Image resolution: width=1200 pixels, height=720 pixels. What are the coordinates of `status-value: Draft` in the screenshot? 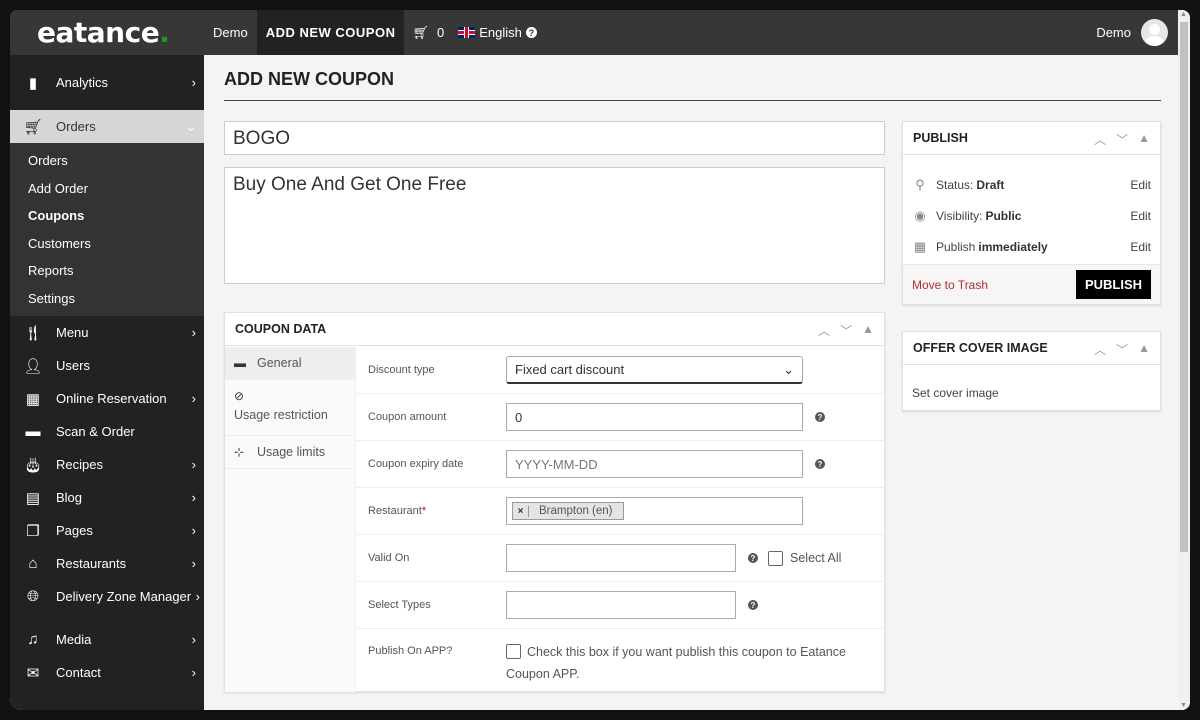 It's located at (990, 184).